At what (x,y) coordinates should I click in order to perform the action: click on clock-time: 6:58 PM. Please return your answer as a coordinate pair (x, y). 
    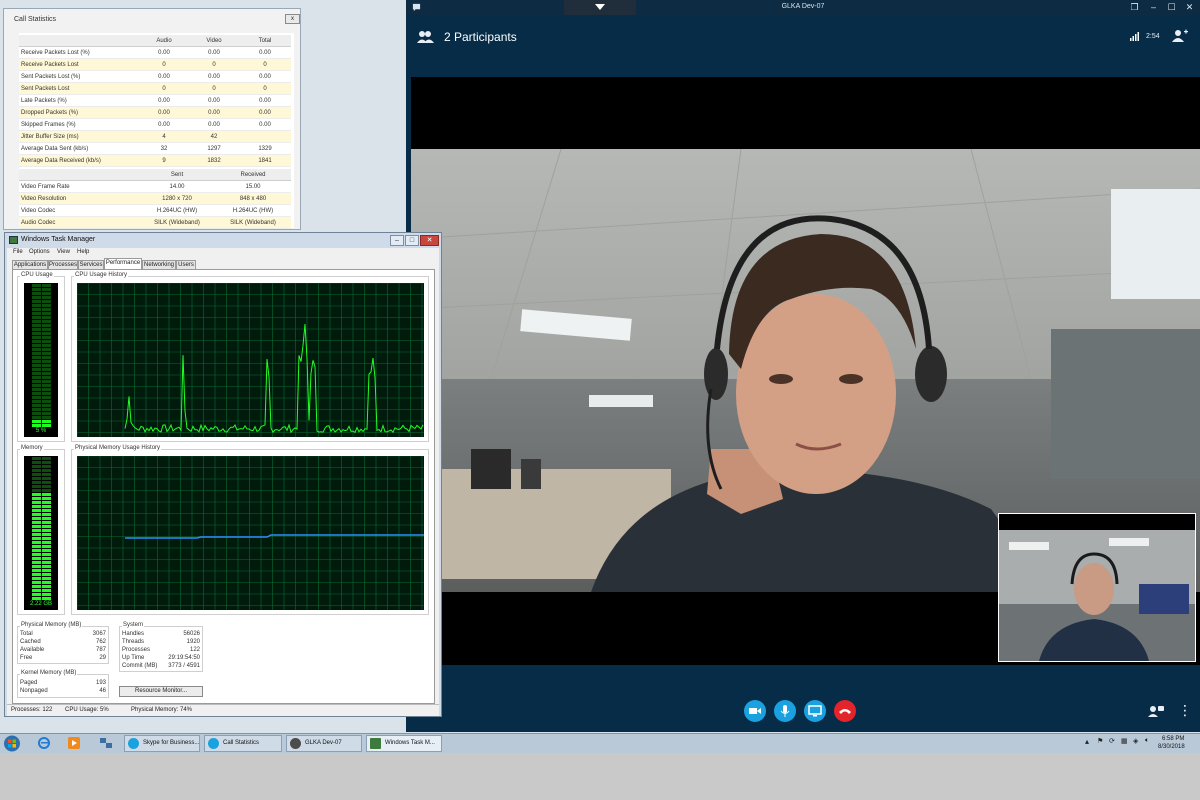
    Looking at the image, I should click on (1173, 739).